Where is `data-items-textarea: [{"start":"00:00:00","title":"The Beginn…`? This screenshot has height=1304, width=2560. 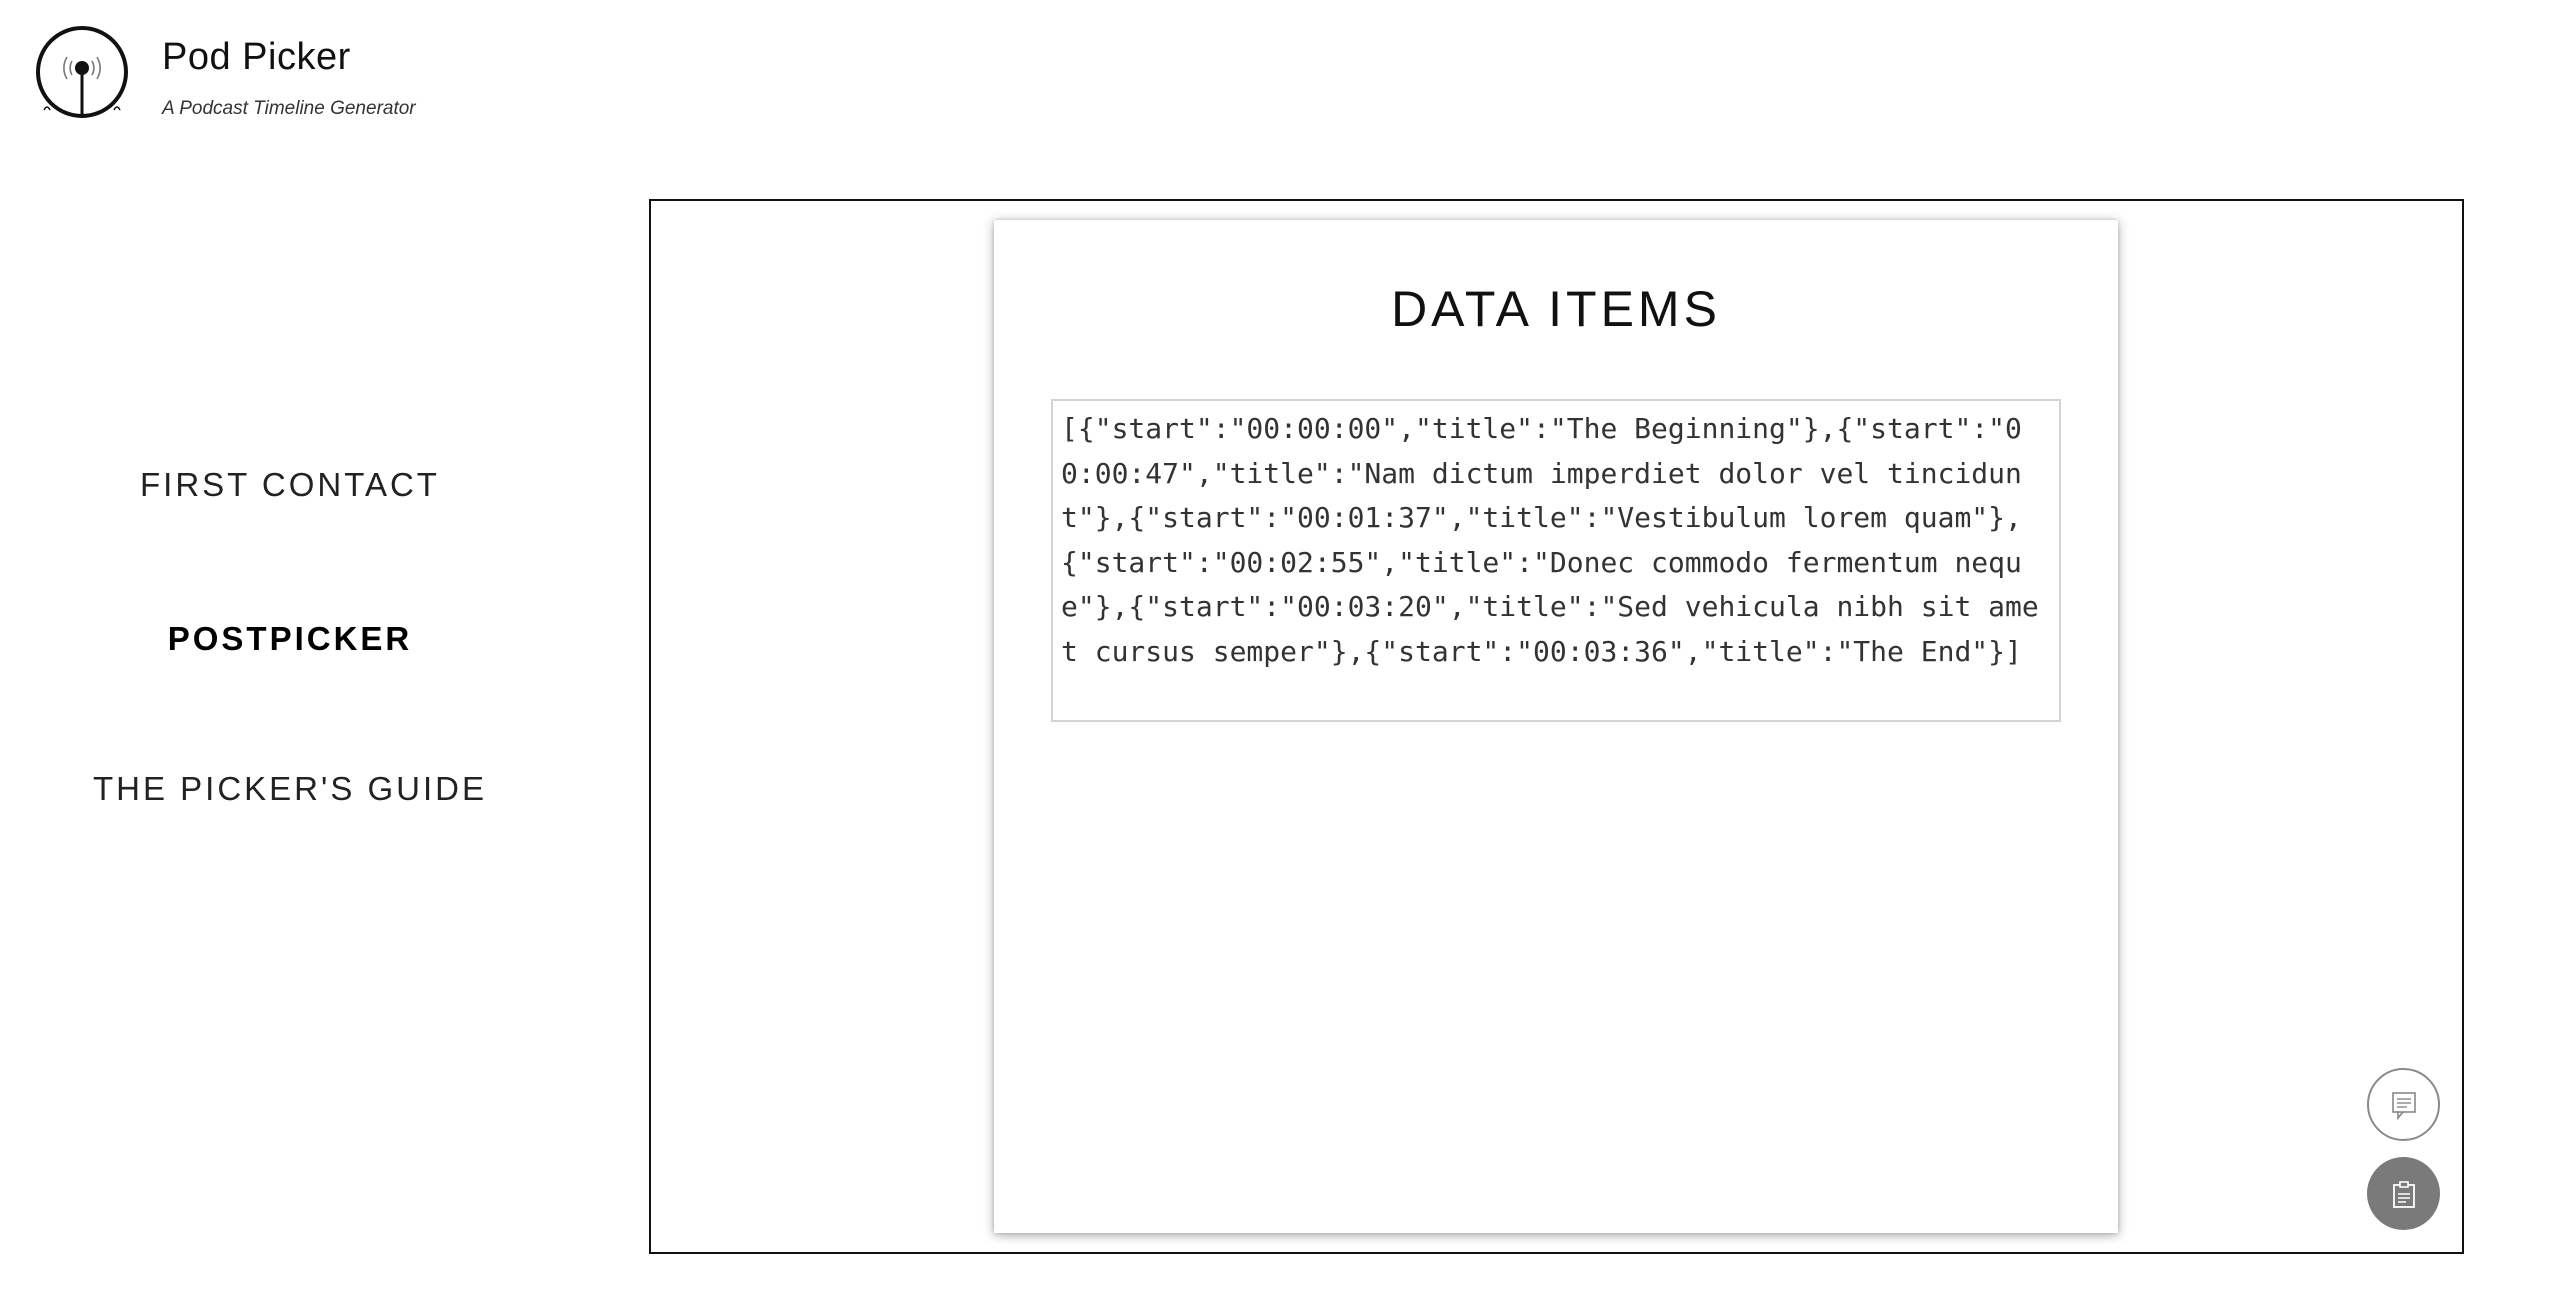
data-items-textarea: [{"start":"00:00:00","title":"The Beginn… is located at coordinates (1556, 560).